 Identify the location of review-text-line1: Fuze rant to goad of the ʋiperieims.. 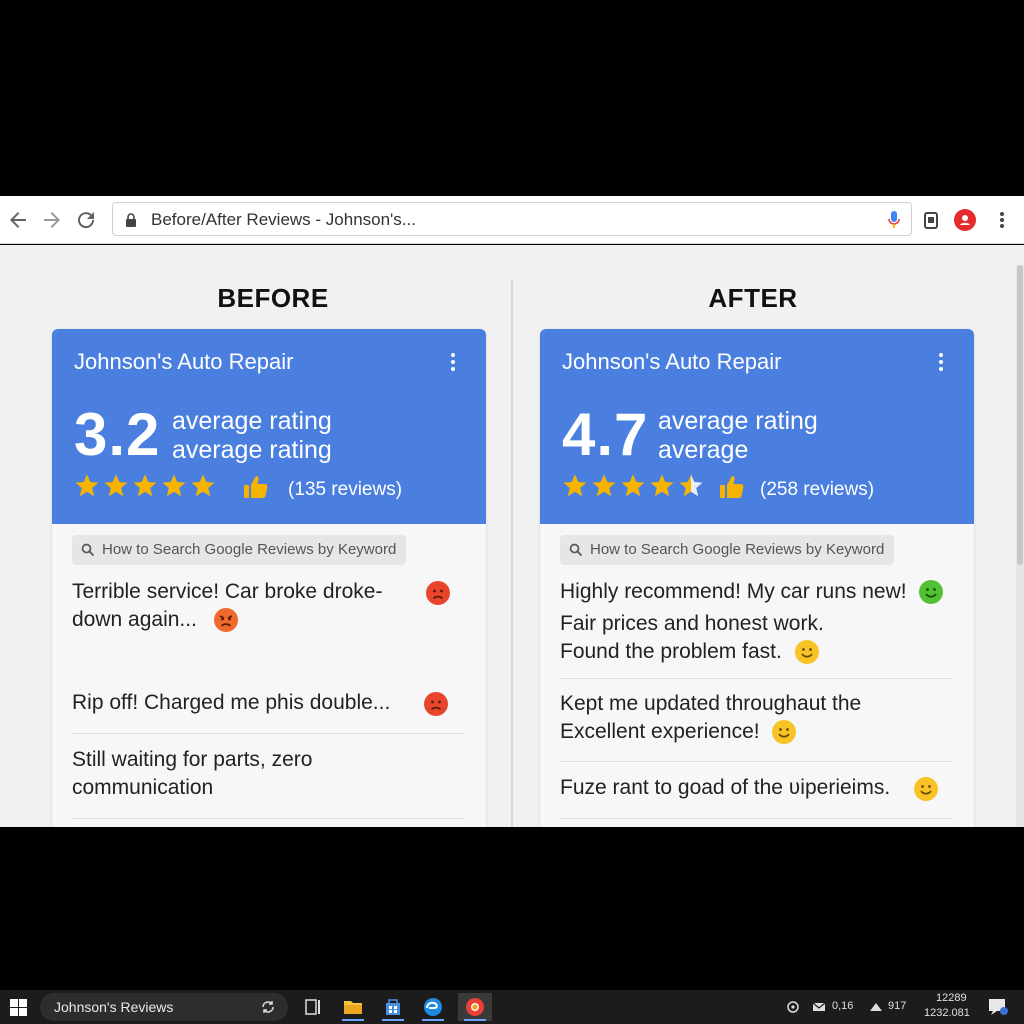
(725, 787).